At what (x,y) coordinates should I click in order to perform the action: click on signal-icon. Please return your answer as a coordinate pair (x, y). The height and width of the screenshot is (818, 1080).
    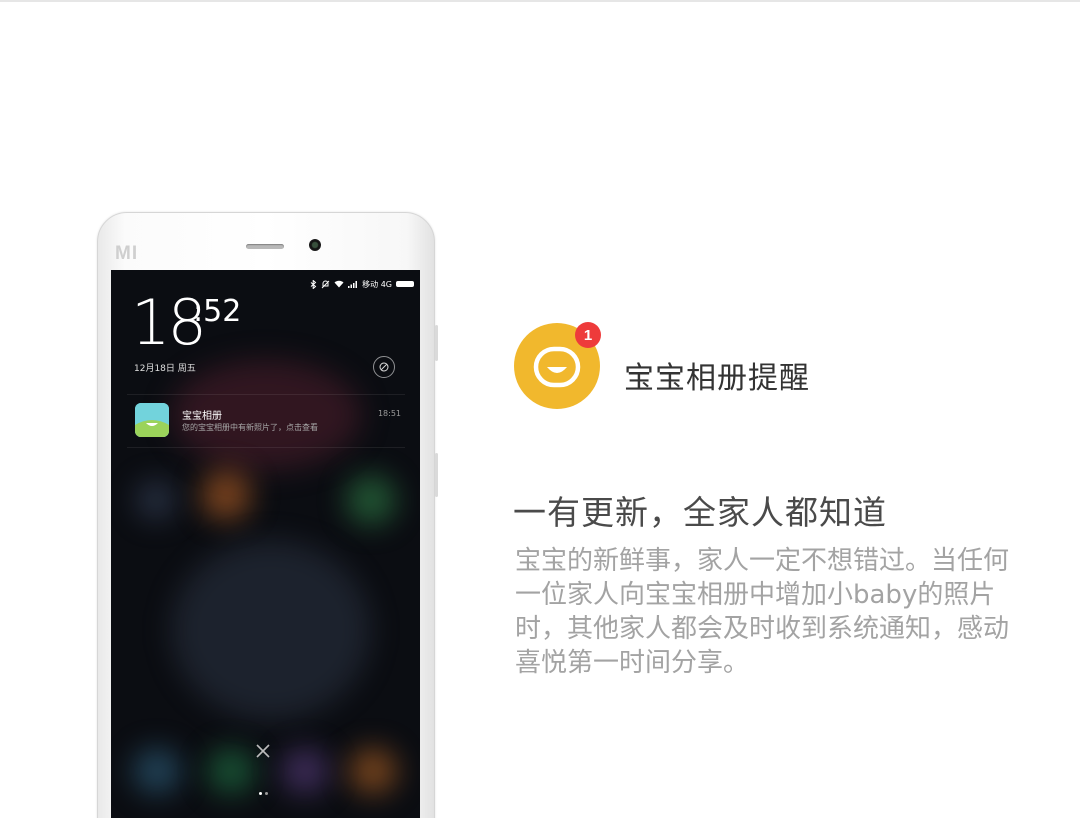
    Looking at the image, I should click on (353, 284).